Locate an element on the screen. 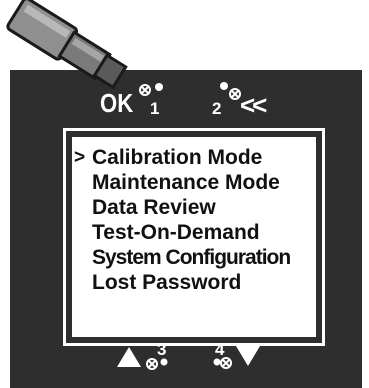 This screenshot has width=369, height=388. back-button: << is located at coordinates (253, 105).